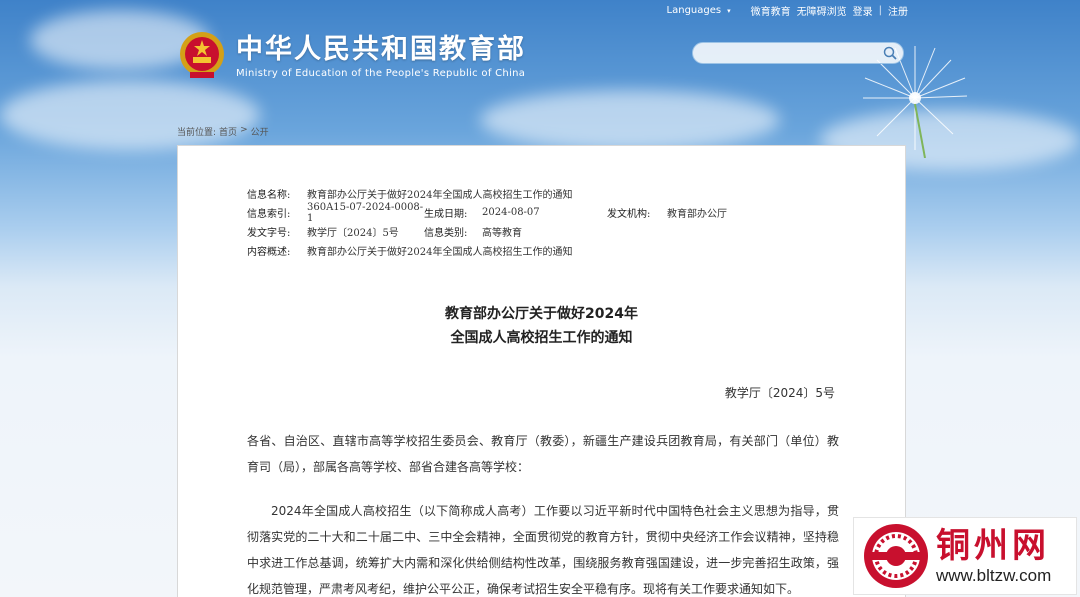  I want to click on issuer-value: 教育部办公厅, so click(697, 214).